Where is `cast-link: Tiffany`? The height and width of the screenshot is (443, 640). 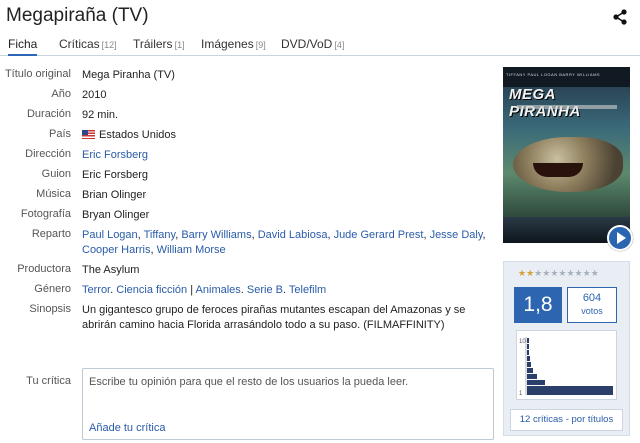 cast-link: Tiffany is located at coordinates (160, 235).